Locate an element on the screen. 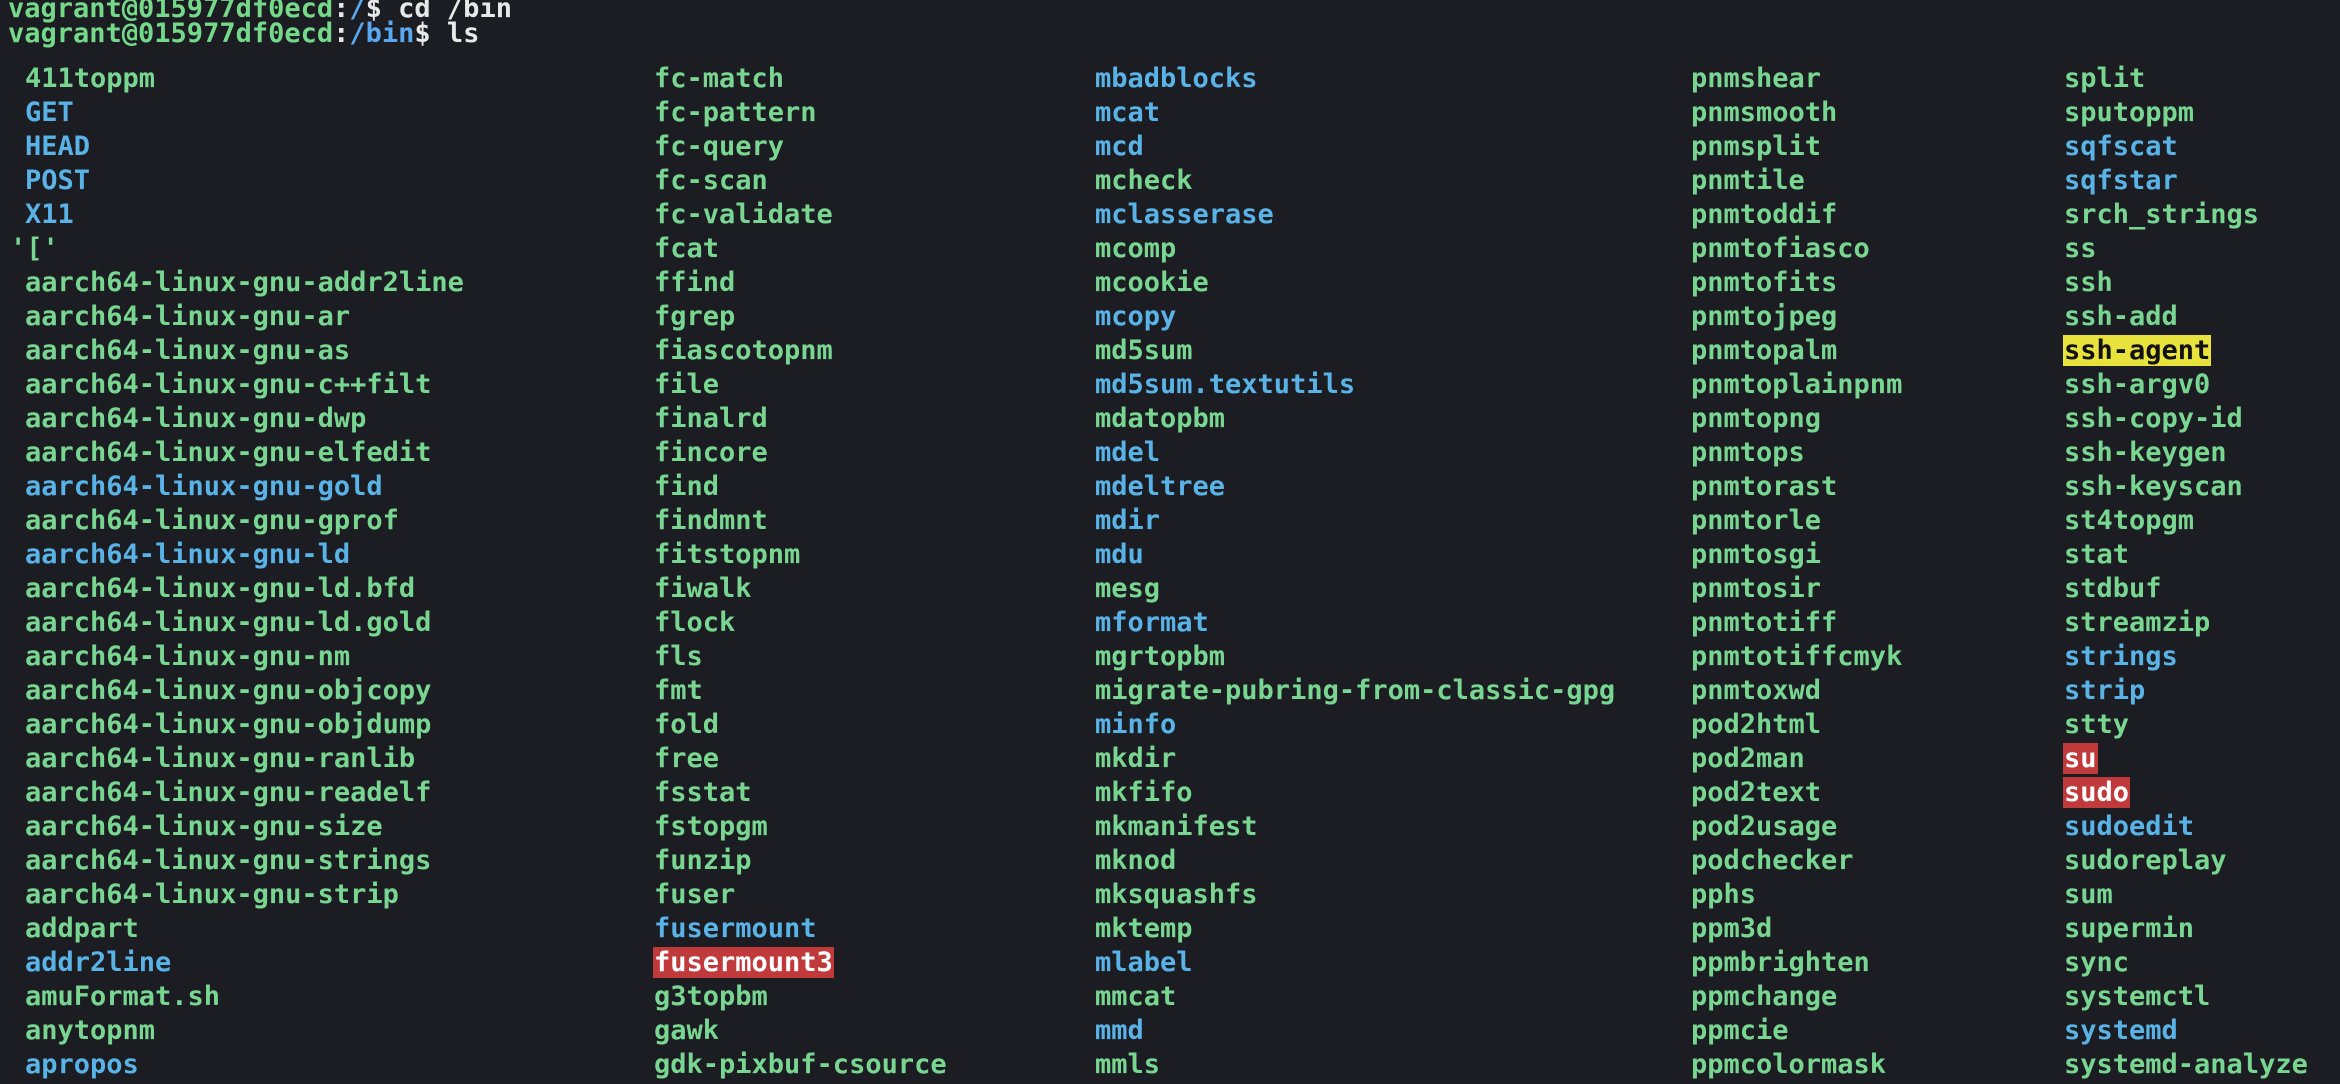  ls-entry: amuFormat.sh is located at coordinates (123, 996).